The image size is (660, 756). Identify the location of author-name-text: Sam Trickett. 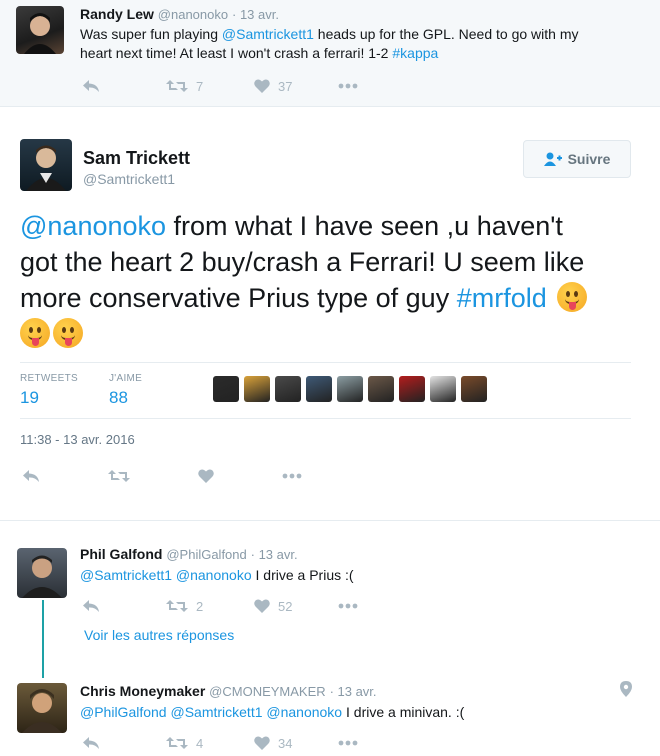
(137, 158).